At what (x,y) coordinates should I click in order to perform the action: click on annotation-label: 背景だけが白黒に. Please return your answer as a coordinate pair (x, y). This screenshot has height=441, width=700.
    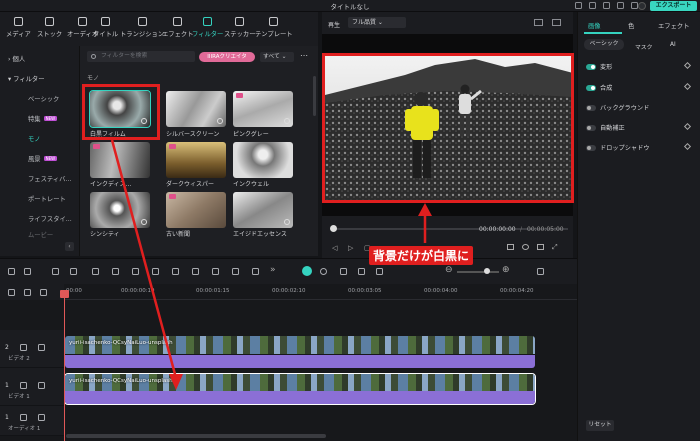
    Looking at the image, I should click on (421, 255).